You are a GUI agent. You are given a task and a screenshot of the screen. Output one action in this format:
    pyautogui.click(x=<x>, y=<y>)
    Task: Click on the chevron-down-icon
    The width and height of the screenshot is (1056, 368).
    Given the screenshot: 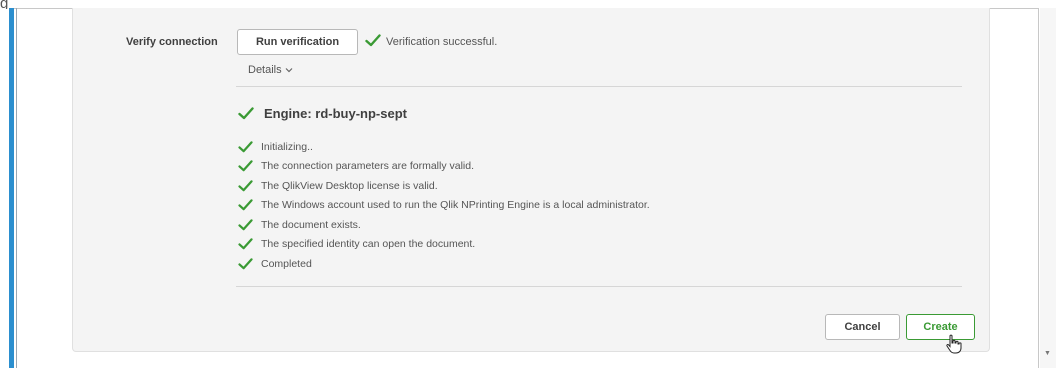 What is the action you would take?
    pyautogui.click(x=289, y=70)
    